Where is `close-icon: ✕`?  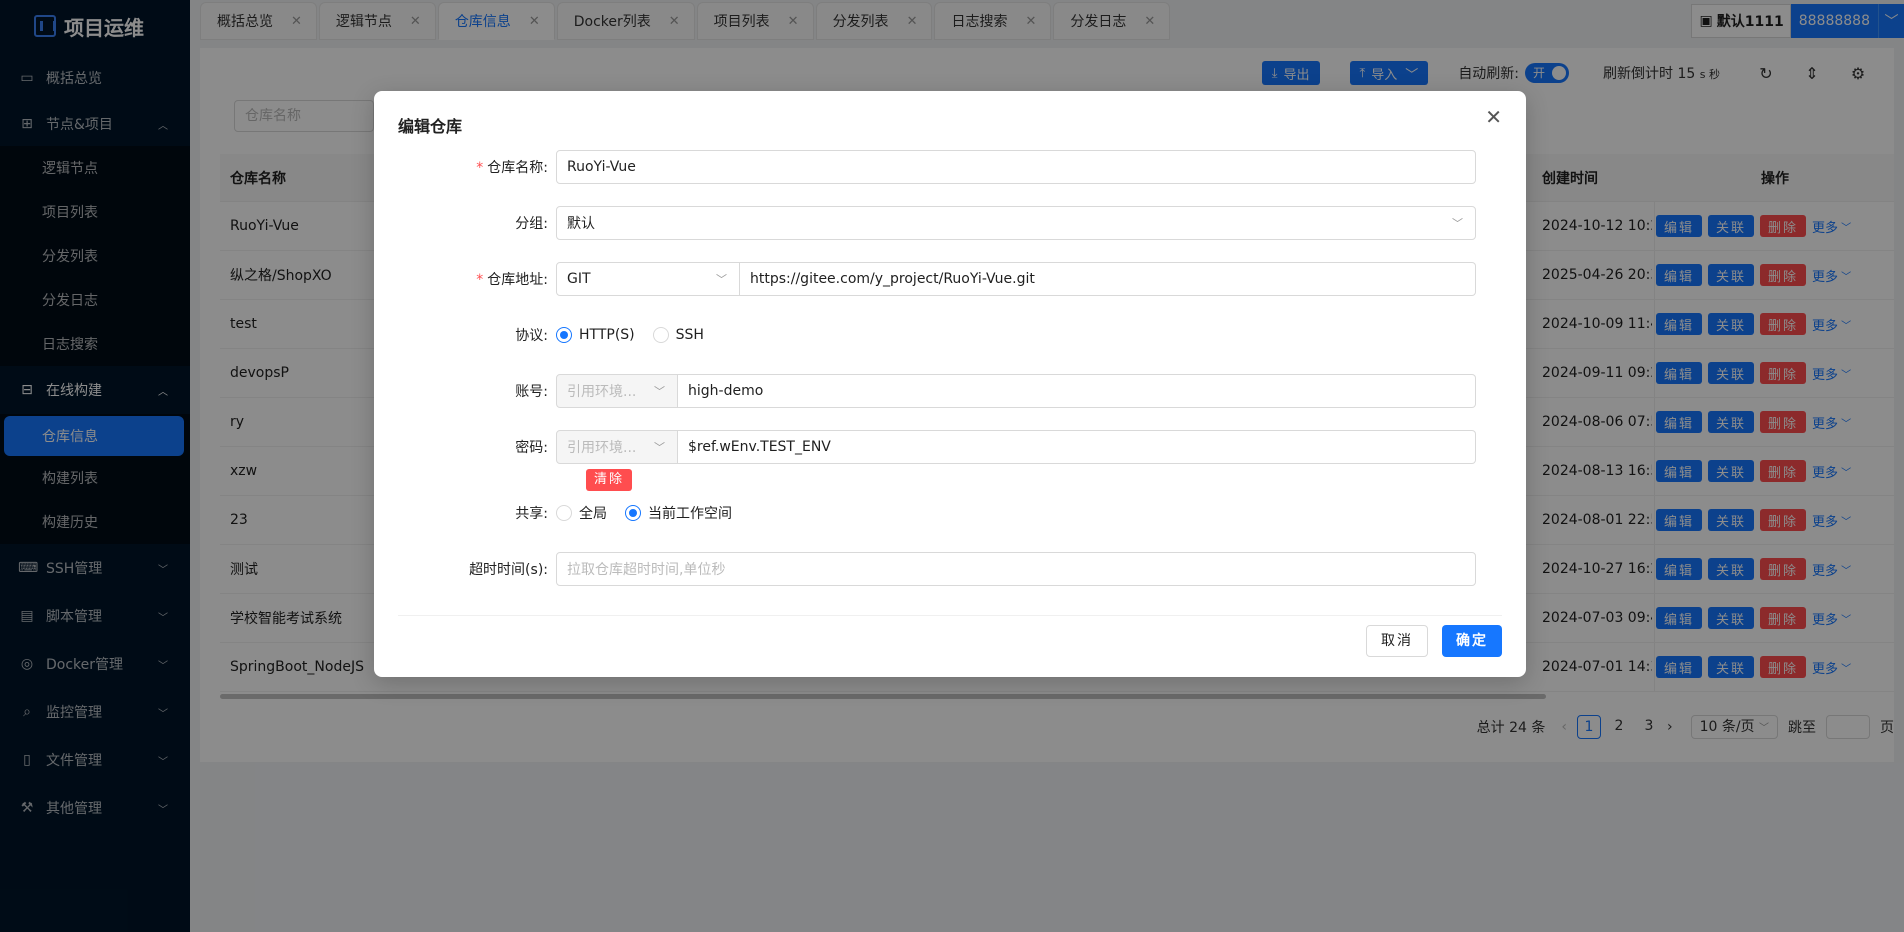 close-icon: ✕ is located at coordinates (1493, 117).